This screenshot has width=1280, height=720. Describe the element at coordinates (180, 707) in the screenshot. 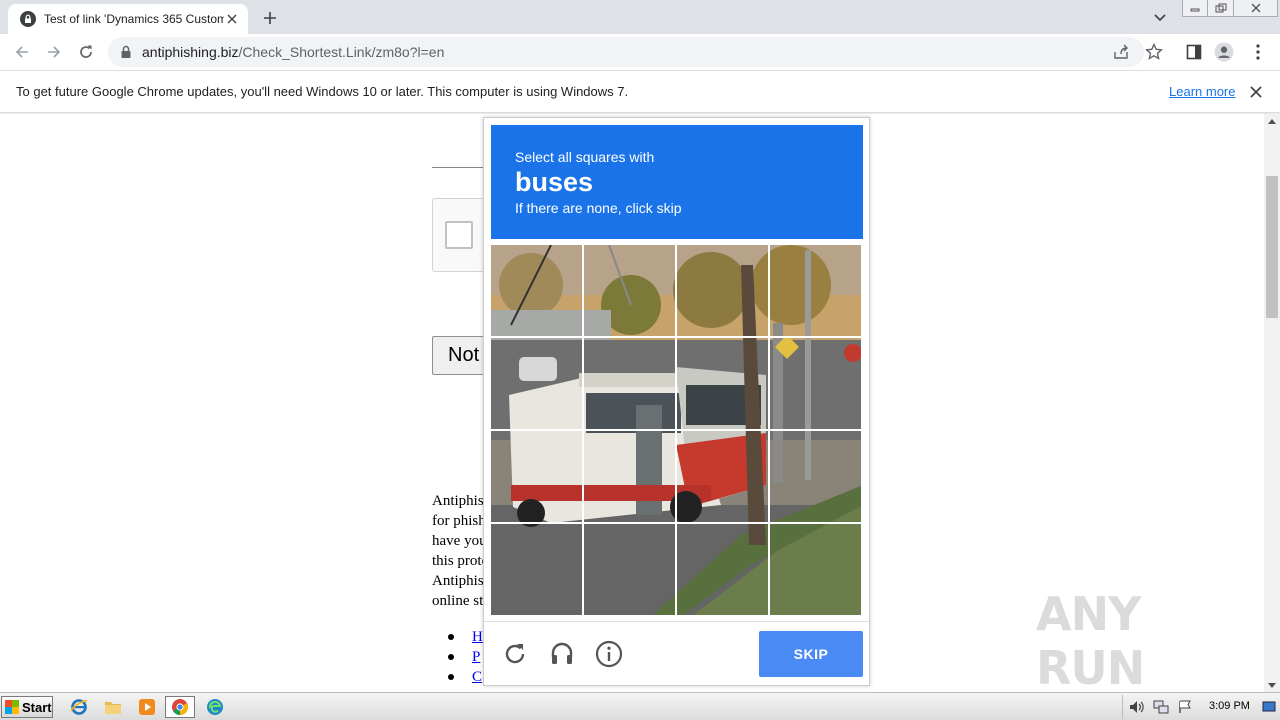

I see `chrome-icon` at that location.